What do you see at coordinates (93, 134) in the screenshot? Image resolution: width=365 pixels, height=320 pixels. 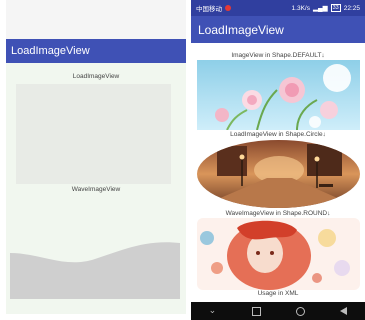 I see `load-image-placeholder` at bounding box center [93, 134].